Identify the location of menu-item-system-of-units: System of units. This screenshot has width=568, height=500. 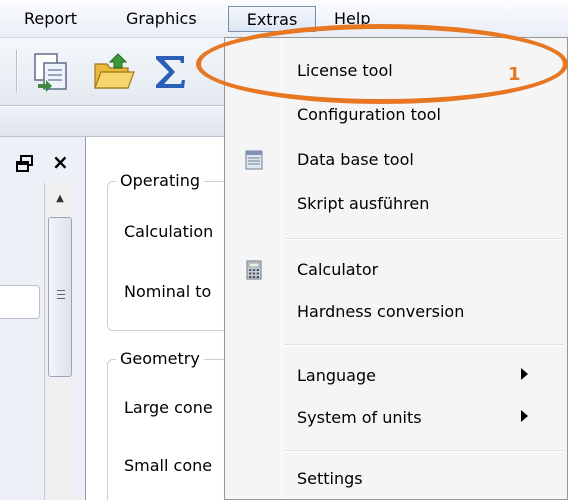
(396, 418).